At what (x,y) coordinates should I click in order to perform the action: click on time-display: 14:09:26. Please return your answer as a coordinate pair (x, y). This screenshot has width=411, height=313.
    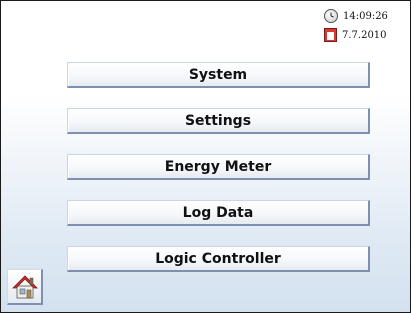
    Looking at the image, I should click on (365, 16).